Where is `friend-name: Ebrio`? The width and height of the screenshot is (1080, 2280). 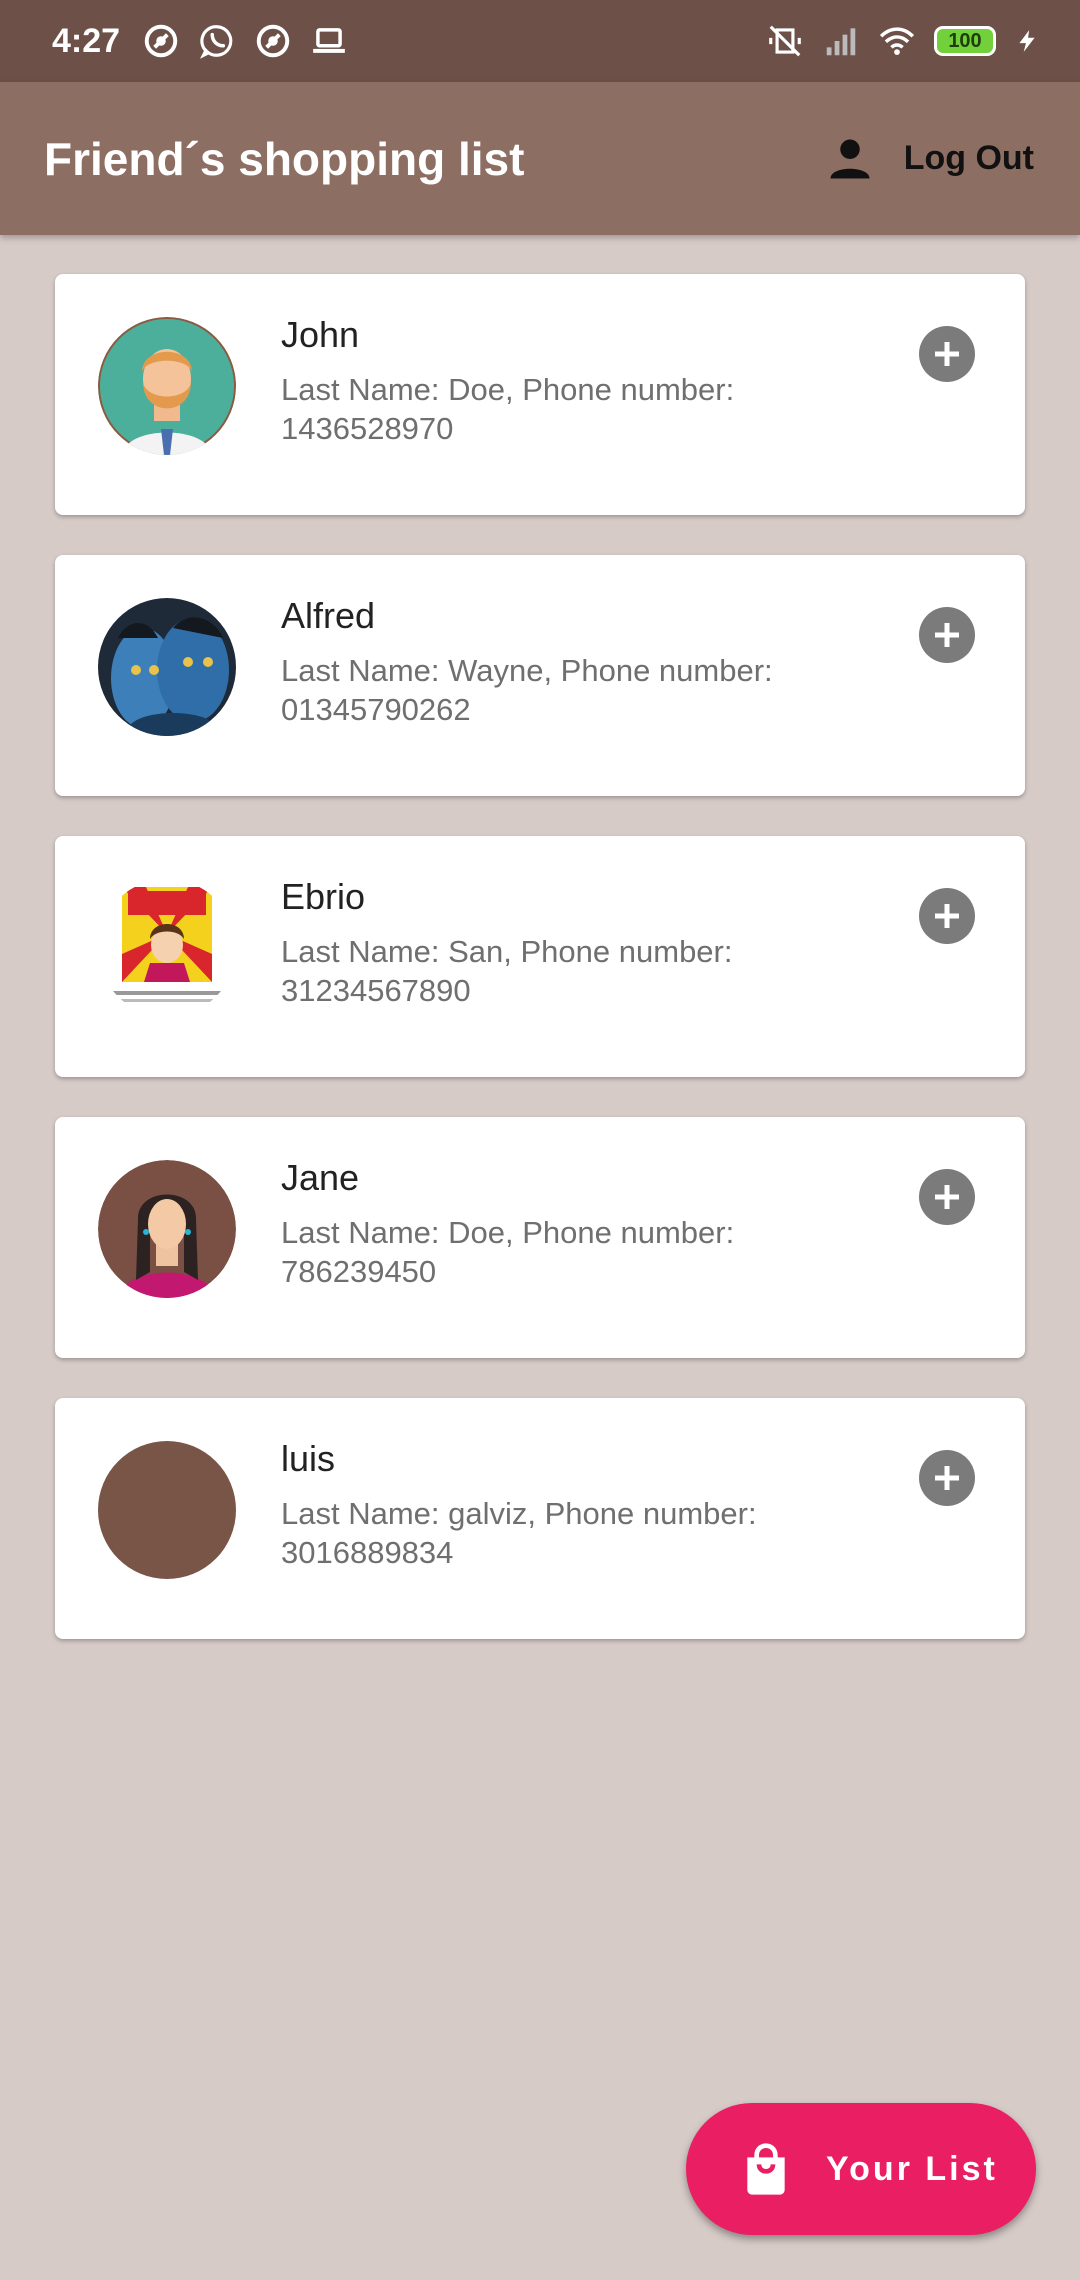
friend-name: Ebrio is located at coordinates (323, 896).